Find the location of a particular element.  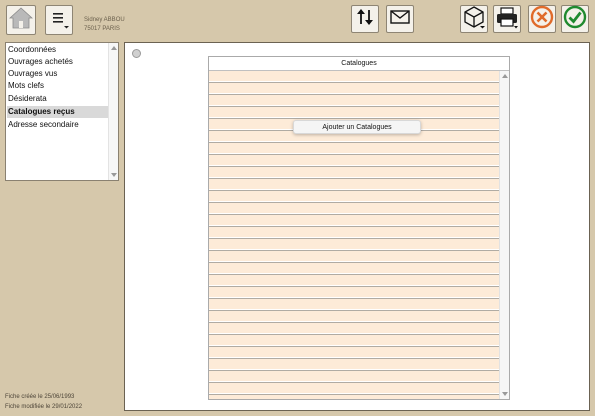

confirm-icon is located at coordinates (575, 19).